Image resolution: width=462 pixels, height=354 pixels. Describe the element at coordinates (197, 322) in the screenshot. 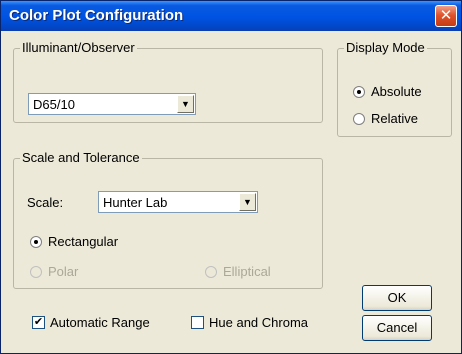

I see `hue-chroma-check-box` at that location.